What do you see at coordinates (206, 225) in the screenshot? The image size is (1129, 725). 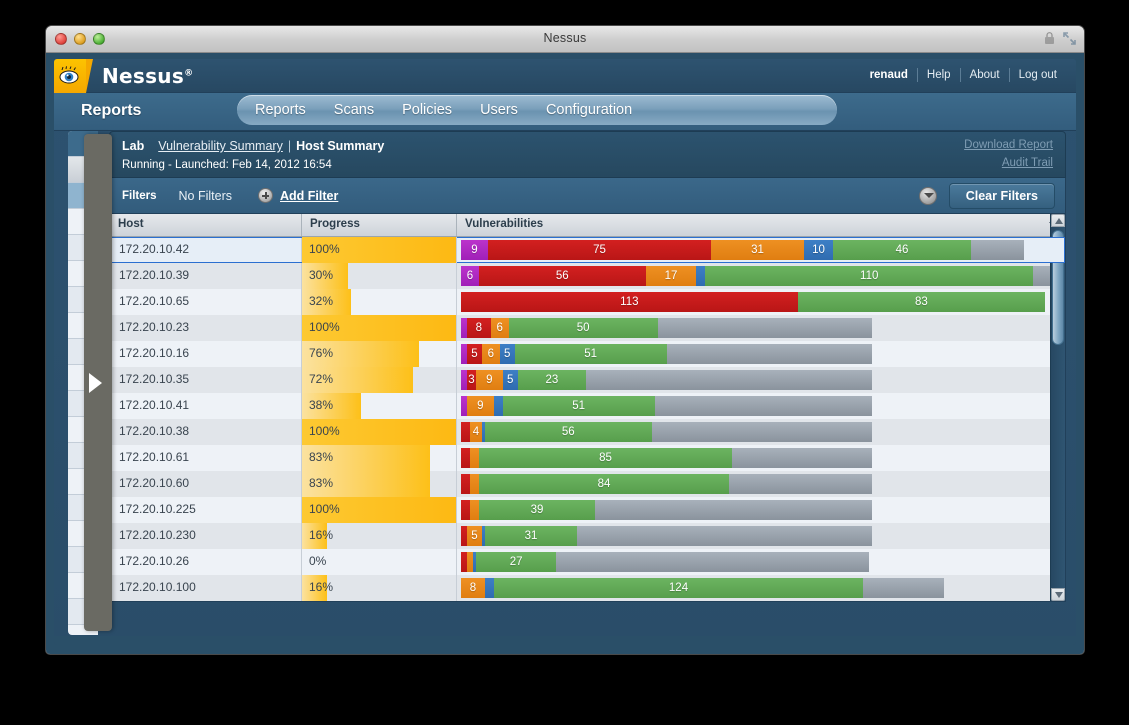 I see `column-header-host: Host` at bounding box center [206, 225].